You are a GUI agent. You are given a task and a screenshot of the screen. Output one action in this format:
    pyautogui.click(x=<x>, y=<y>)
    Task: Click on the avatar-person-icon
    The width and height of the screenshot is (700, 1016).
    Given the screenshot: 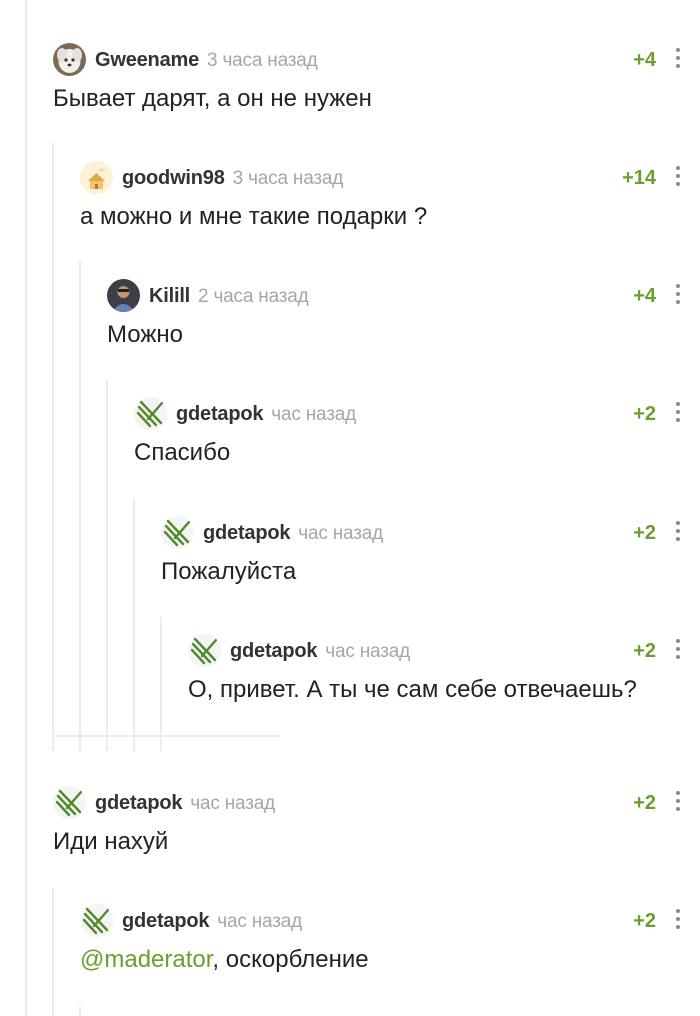 What is the action you would take?
    pyautogui.click(x=123, y=295)
    